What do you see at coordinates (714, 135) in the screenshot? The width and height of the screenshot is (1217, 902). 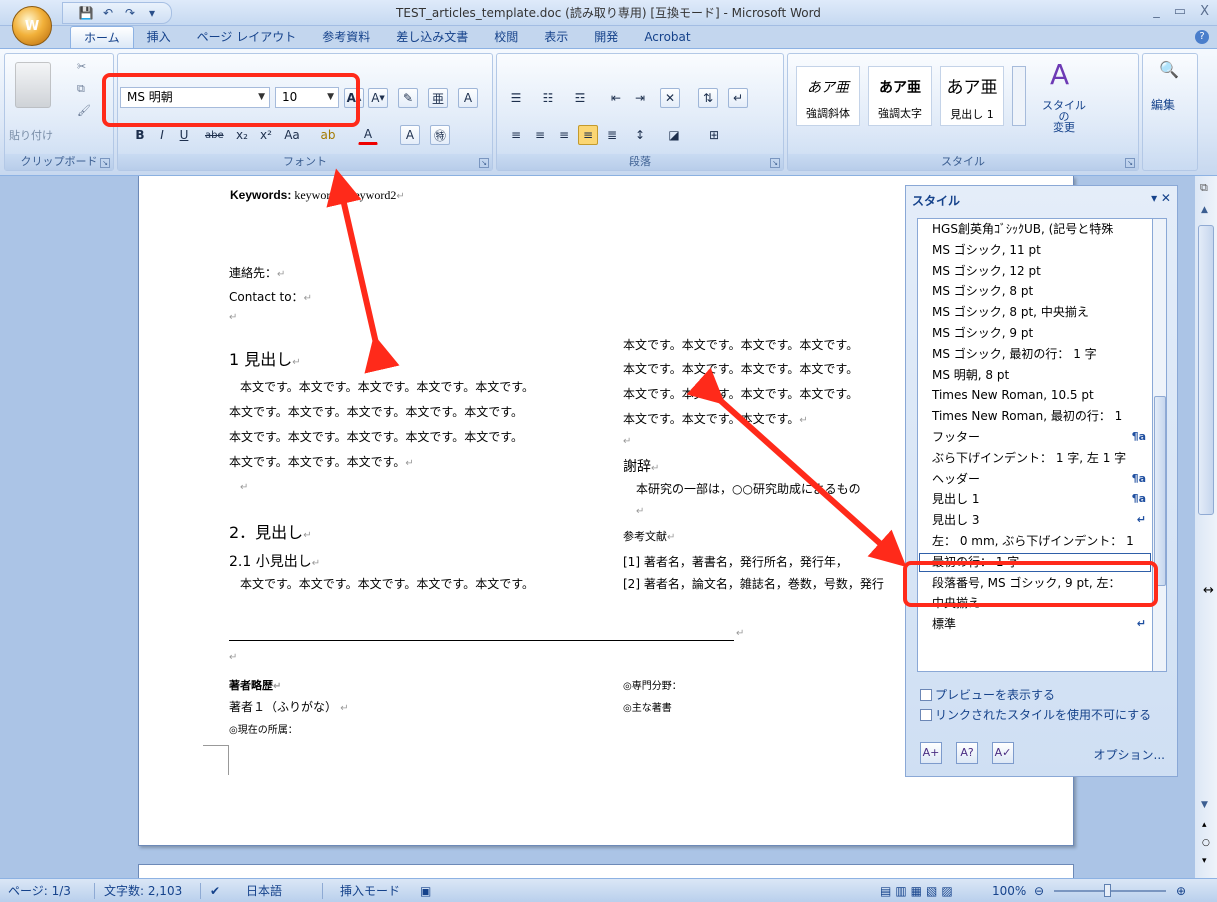 I see `borders-button: ⊞` at bounding box center [714, 135].